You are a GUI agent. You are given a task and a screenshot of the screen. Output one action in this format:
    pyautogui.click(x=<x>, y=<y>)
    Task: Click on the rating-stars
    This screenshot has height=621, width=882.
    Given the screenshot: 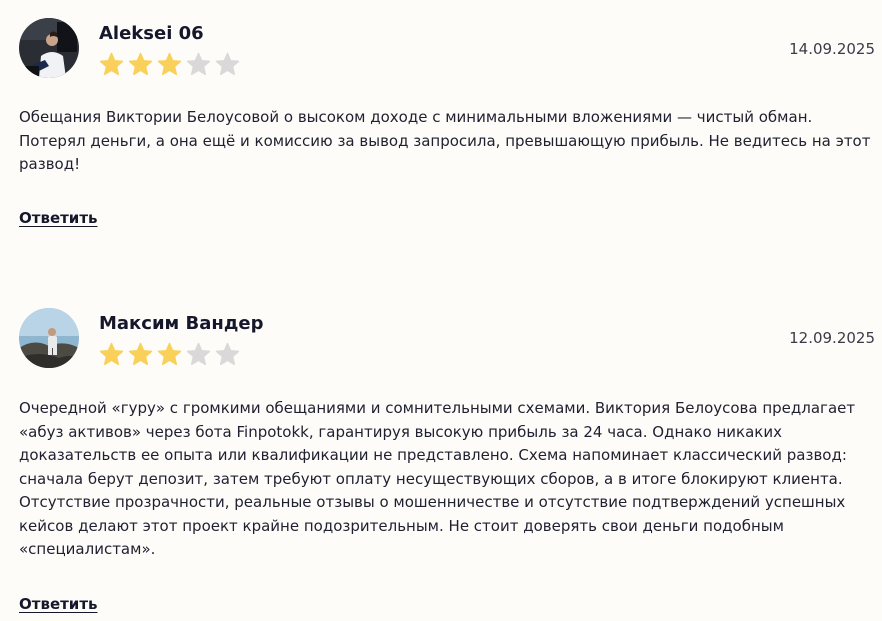 What is the action you would take?
    pyautogui.click(x=169, y=354)
    